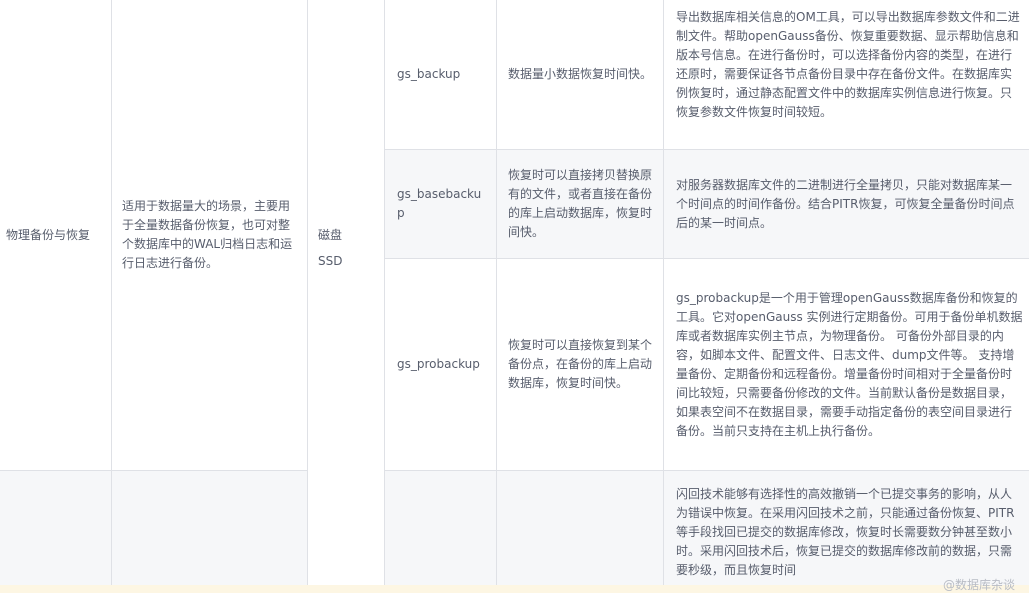 The width and height of the screenshot is (1029, 593). I want to click on medium-disk-text: 磁盘, so click(330, 235).